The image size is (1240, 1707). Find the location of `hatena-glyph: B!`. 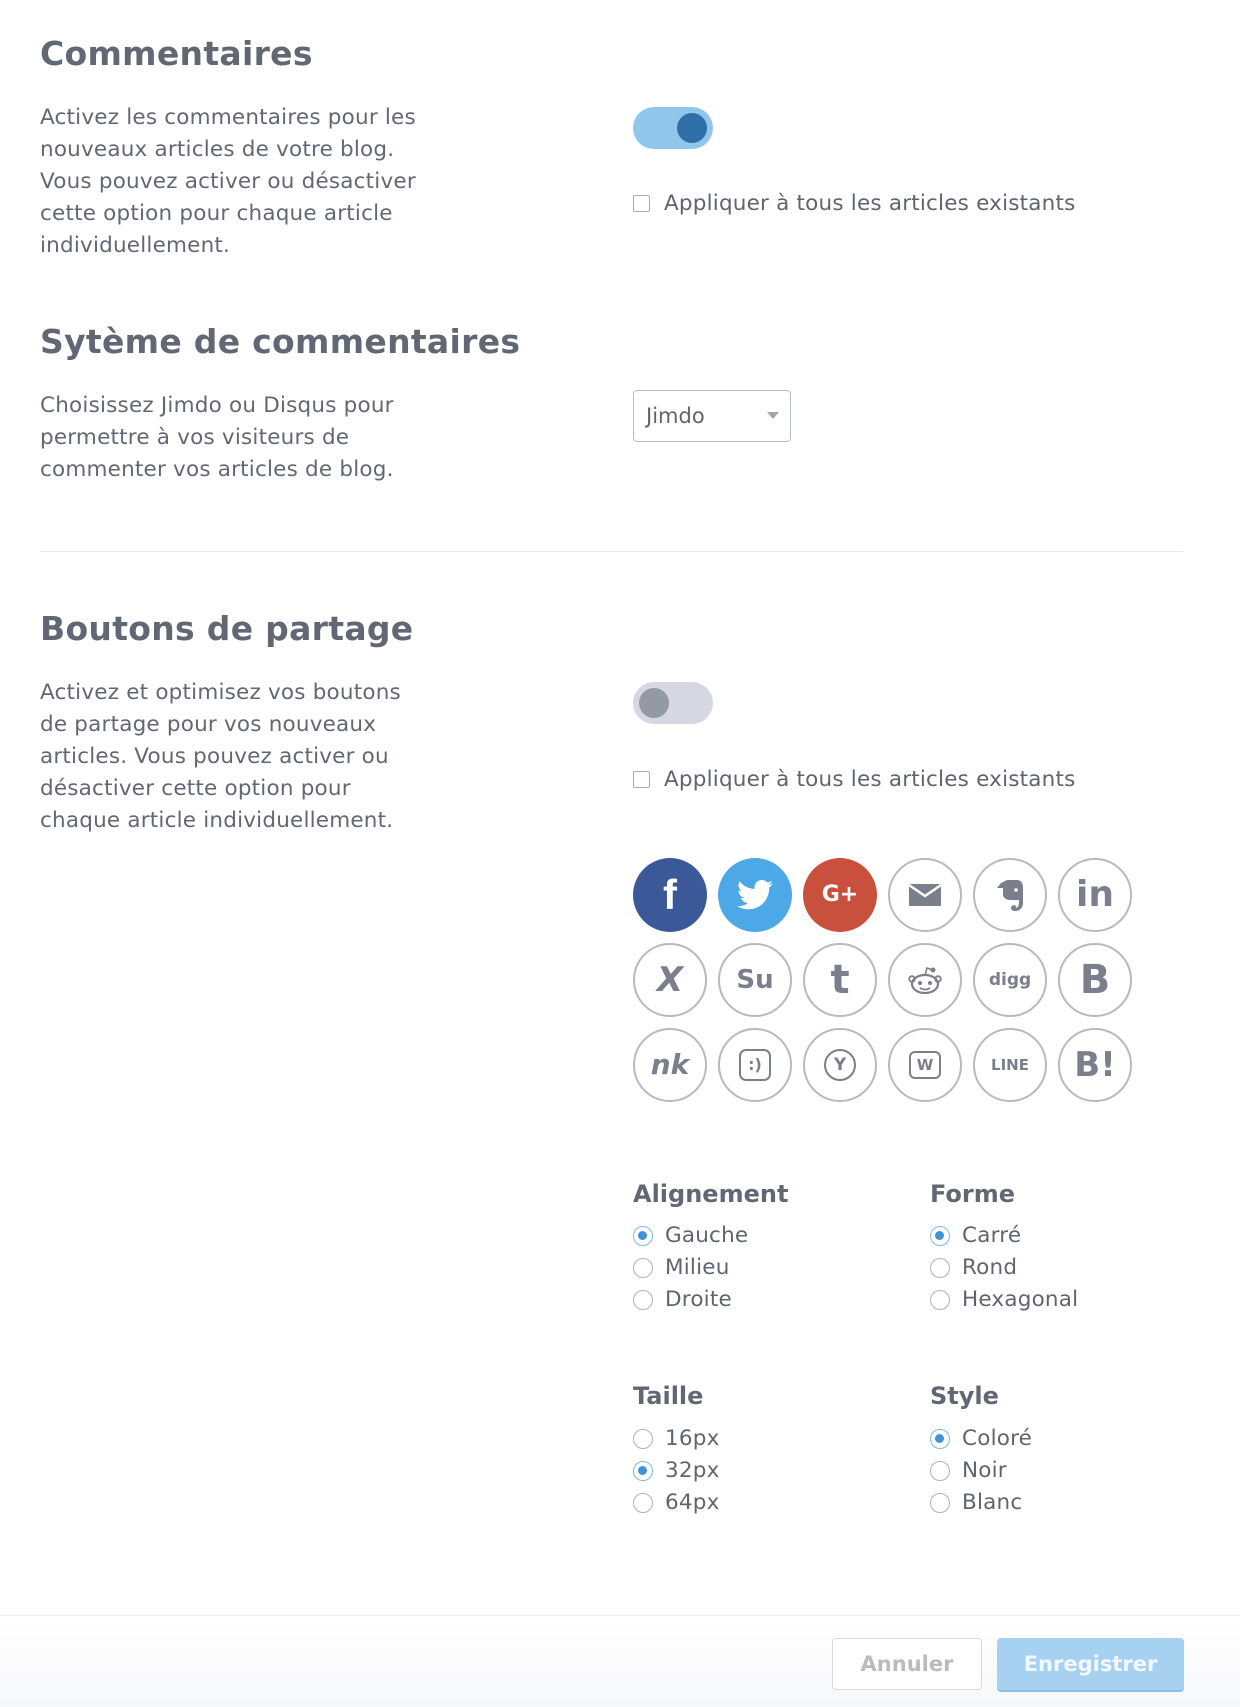

hatena-glyph: B! is located at coordinates (1095, 1065).